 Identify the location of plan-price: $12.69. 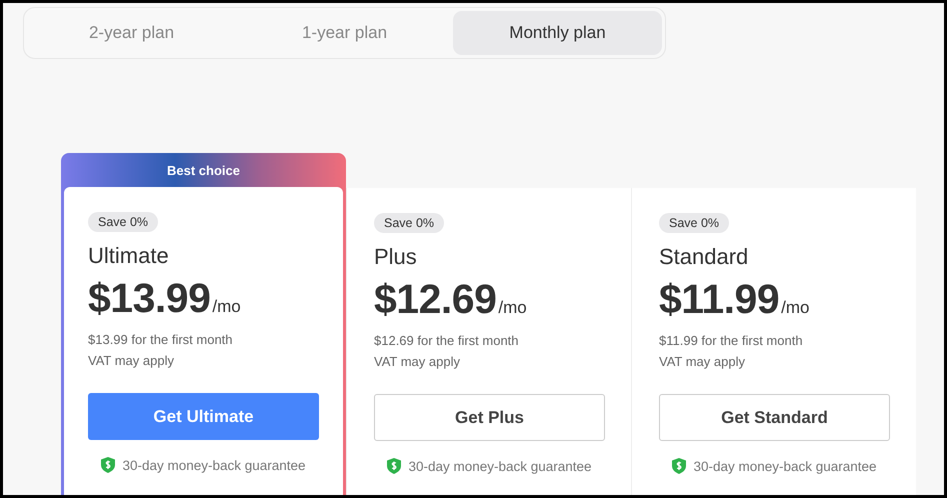
(435, 299).